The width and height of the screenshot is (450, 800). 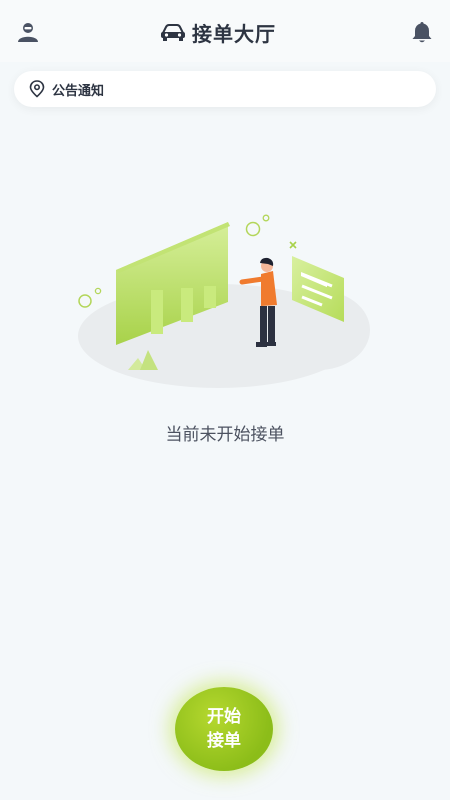 I want to click on start-button-label: 开始接单, so click(x=224, y=728).